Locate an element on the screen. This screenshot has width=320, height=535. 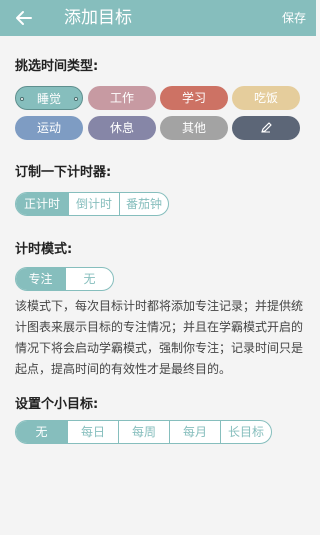
mode-heading: 计时模式: is located at coordinates (44, 249).